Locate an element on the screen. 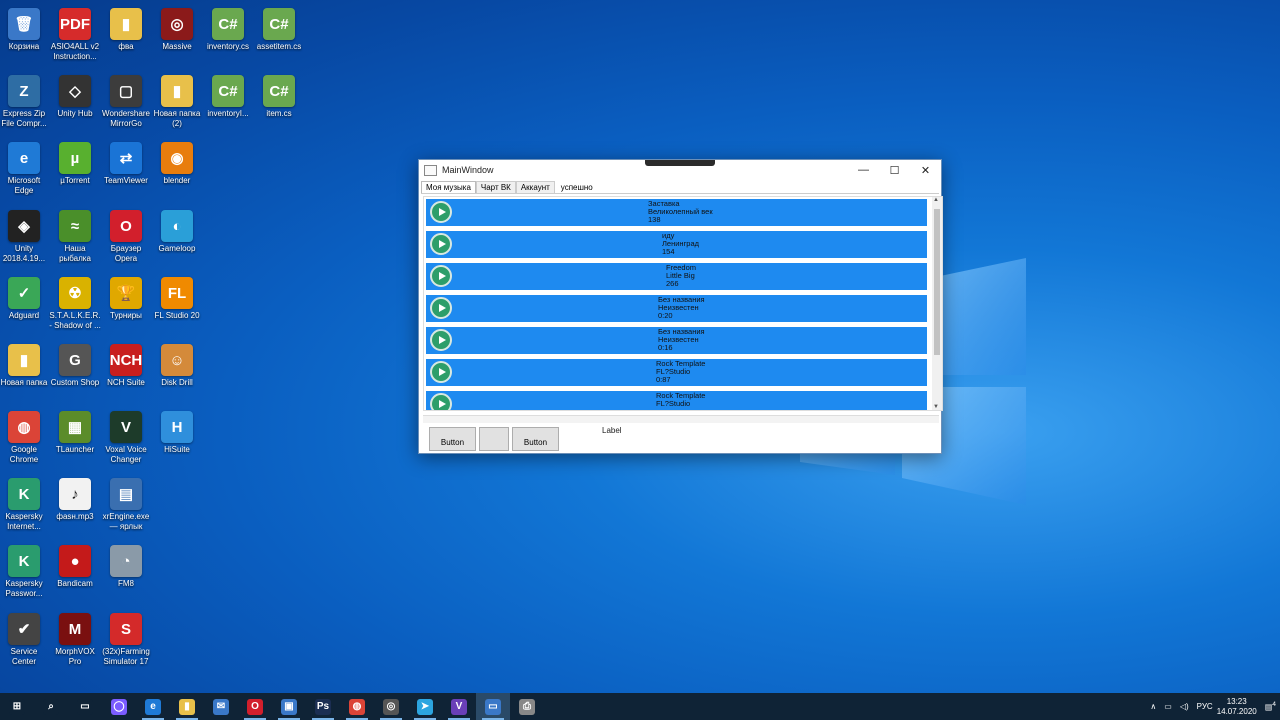 This screenshot has height=720, width=1280. printer-button: ⎙ is located at coordinates (527, 706).